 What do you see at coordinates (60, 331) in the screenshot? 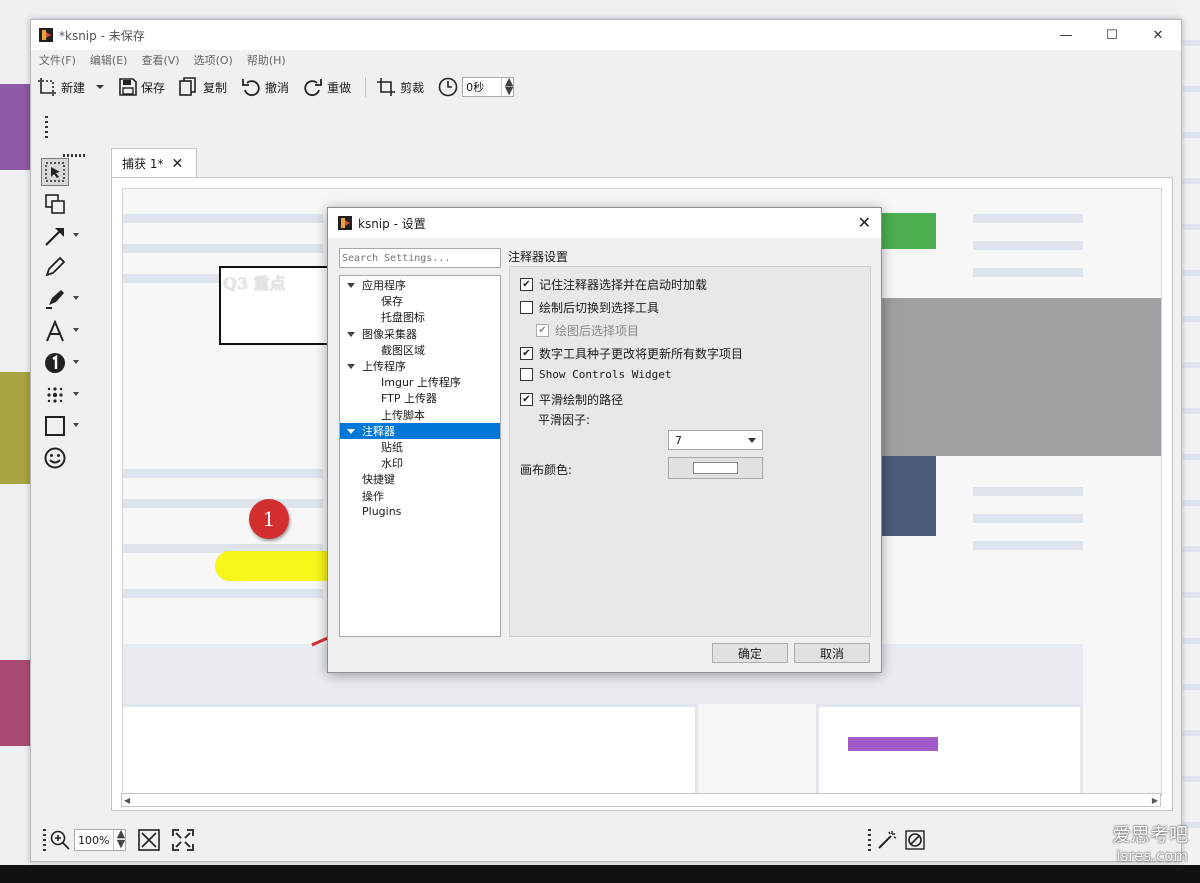
I see `text-tool` at bounding box center [60, 331].